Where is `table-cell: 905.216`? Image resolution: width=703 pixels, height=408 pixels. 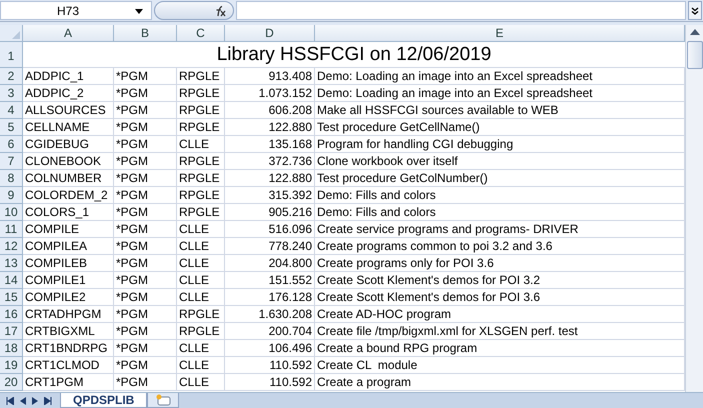
table-cell: 905.216 is located at coordinates (270, 212).